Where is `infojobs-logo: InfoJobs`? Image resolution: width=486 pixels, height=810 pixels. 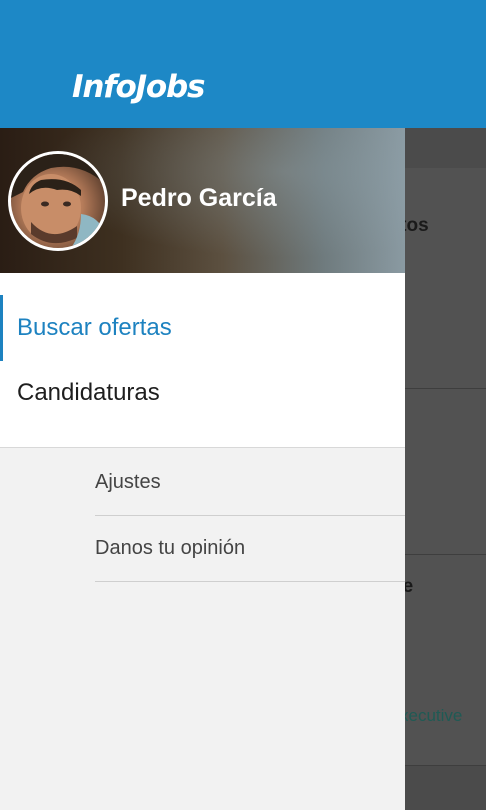
infojobs-logo: InfoJobs is located at coordinates (138, 87).